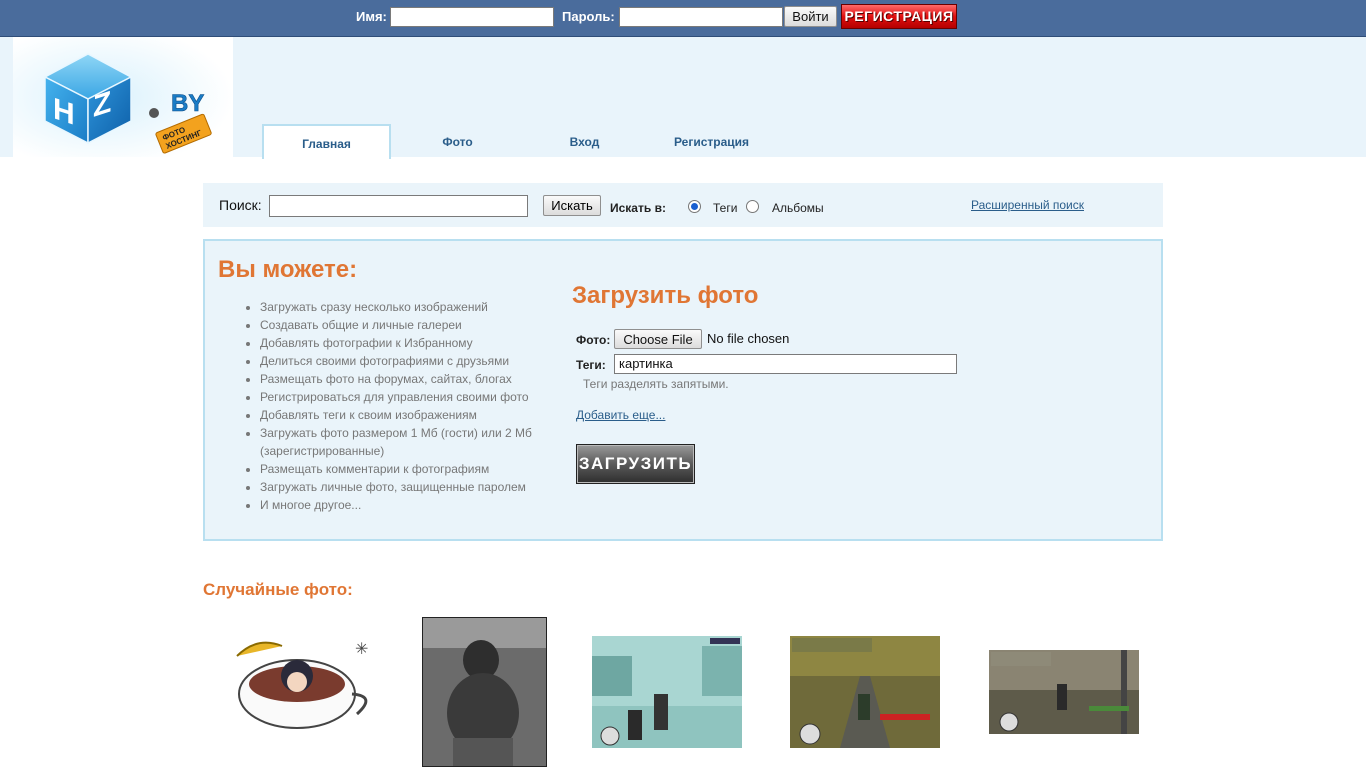  What do you see at coordinates (725, 208) in the screenshot?
I see `radio-tags-label: Теги` at bounding box center [725, 208].